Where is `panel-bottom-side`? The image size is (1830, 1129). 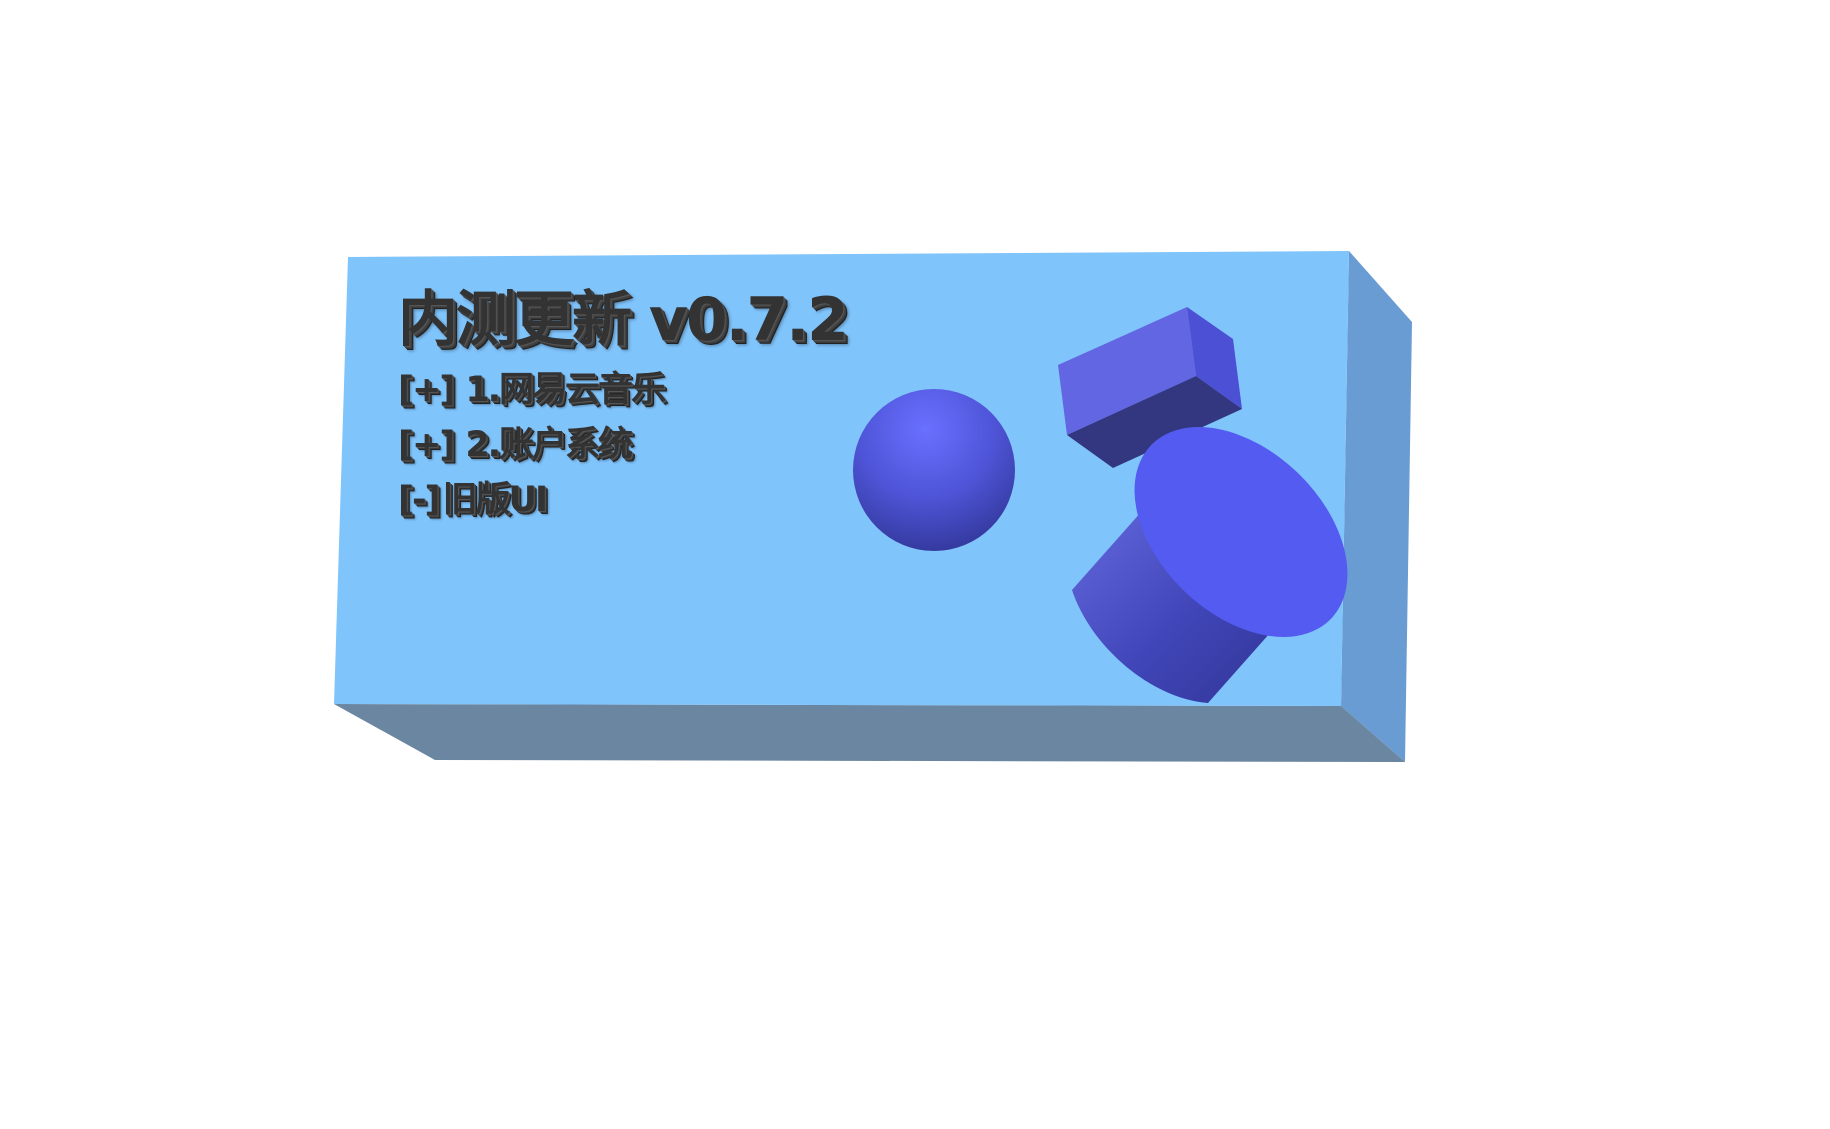 panel-bottom-side is located at coordinates (869, 733).